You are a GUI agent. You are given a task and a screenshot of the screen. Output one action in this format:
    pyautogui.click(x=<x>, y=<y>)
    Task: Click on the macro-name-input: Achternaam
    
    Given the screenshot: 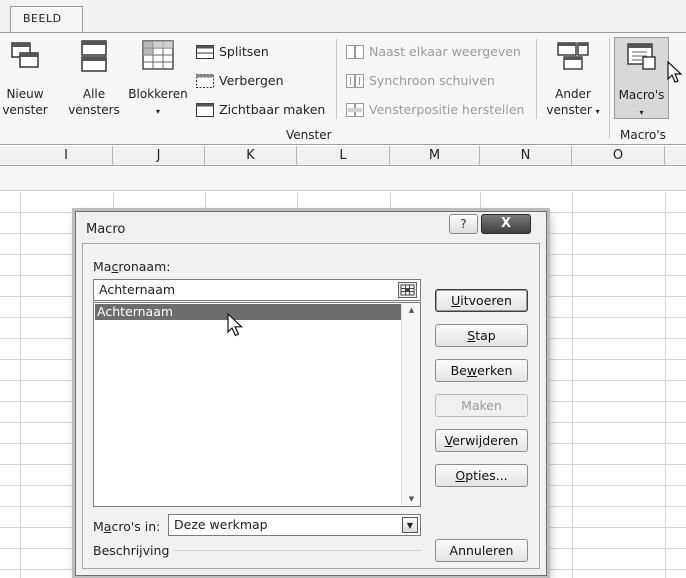 What is the action you would take?
    pyautogui.click(x=257, y=290)
    